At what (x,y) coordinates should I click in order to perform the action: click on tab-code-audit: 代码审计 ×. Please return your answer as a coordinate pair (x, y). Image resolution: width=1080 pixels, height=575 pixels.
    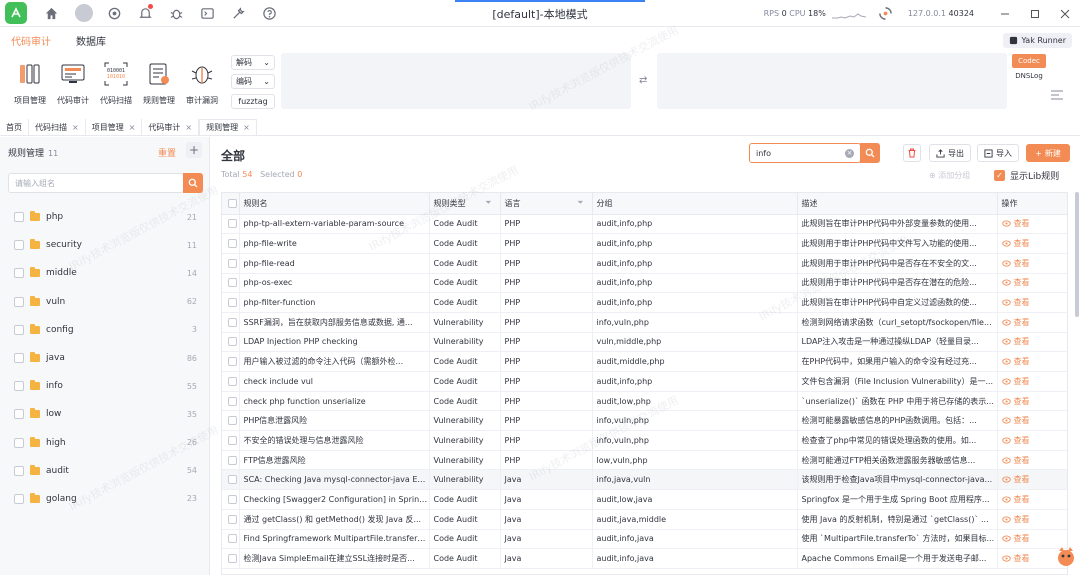
    Looking at the image, I should click on (171, 127).